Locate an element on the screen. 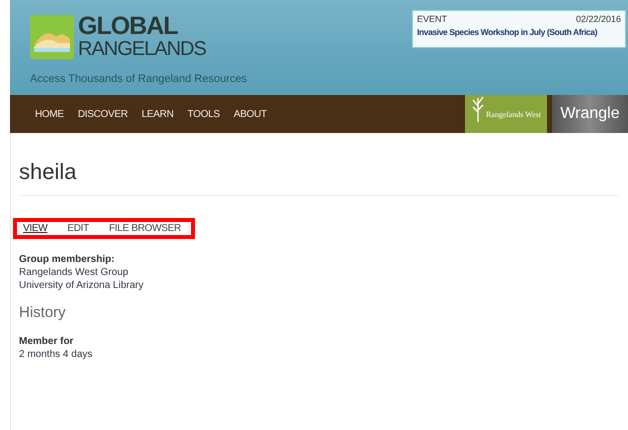  wrangle-link: Wrangle is located at coordinates (590, 114).